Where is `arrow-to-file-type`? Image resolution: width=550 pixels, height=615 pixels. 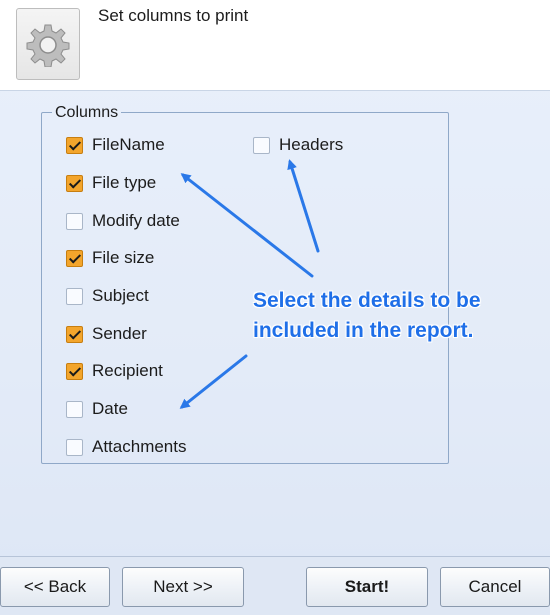
arrow-to-file-type is located at coordinates (247, 225).